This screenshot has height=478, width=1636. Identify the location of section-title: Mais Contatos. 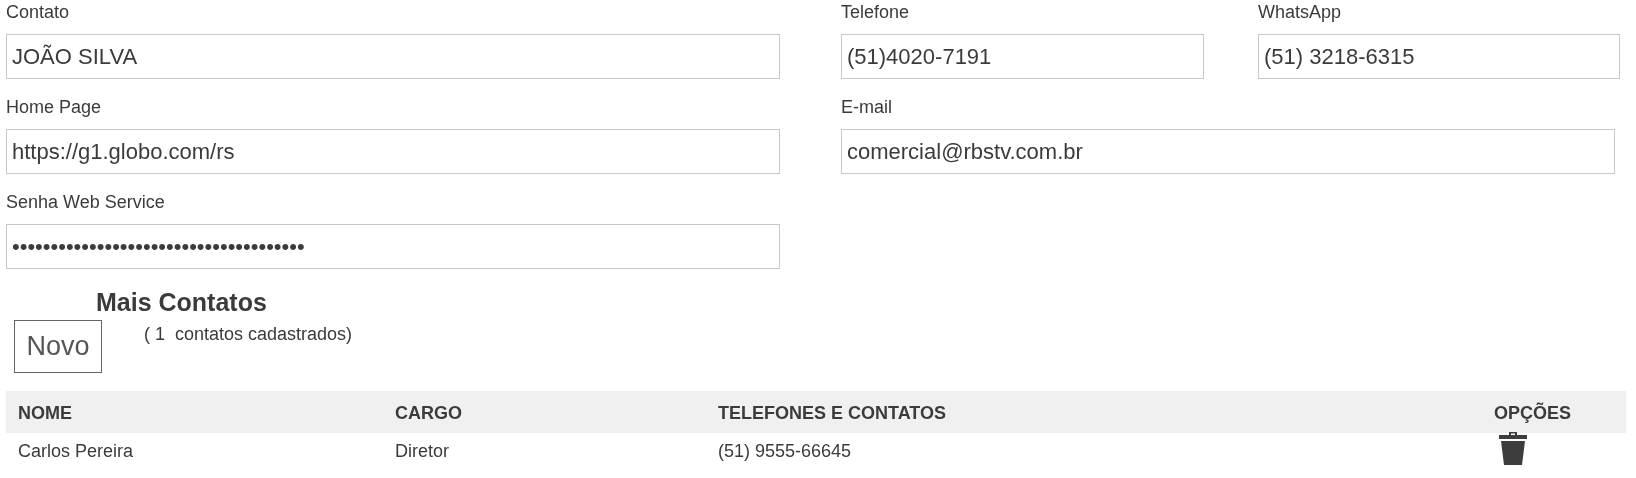
(181, 302).